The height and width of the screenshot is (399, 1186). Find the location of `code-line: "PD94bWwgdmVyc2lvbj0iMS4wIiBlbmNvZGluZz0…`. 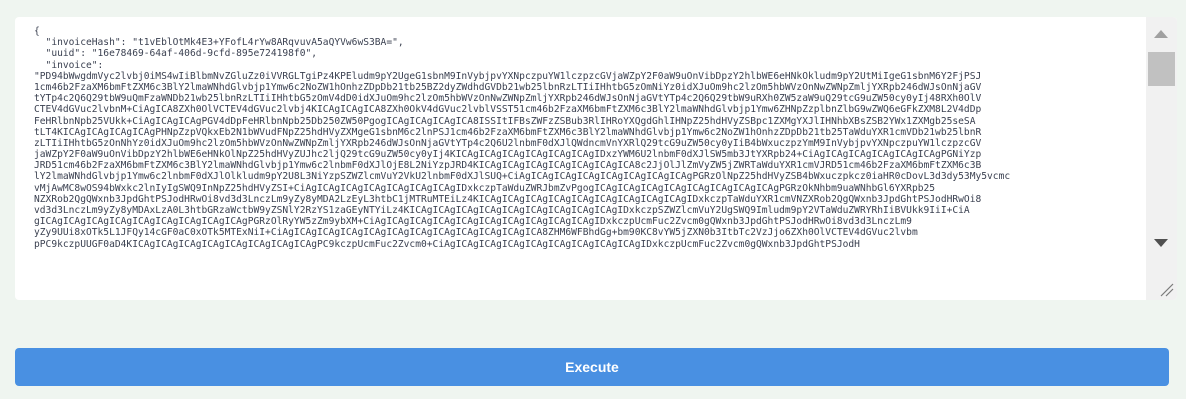

code-line: "PD94bWwgdmVyc2lvbj0iMS4wIiBlbmNvZGluZz0… is located at coordinates (508, 76).